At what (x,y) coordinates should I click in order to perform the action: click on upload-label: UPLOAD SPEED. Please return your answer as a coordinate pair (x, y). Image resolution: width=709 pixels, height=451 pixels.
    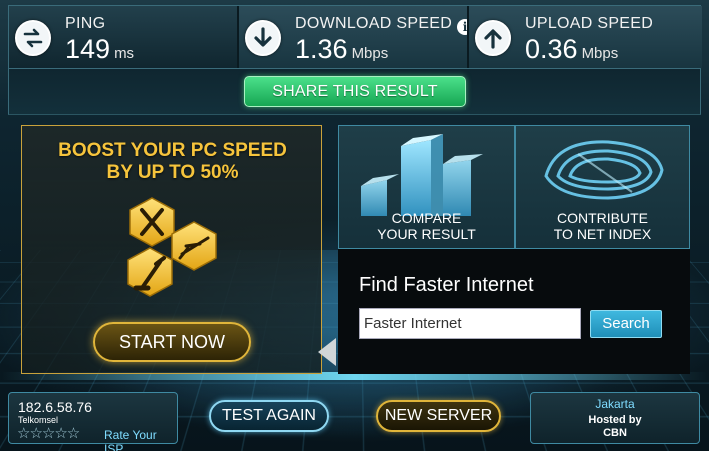
    Looking at the image, I should click on (589, 23).